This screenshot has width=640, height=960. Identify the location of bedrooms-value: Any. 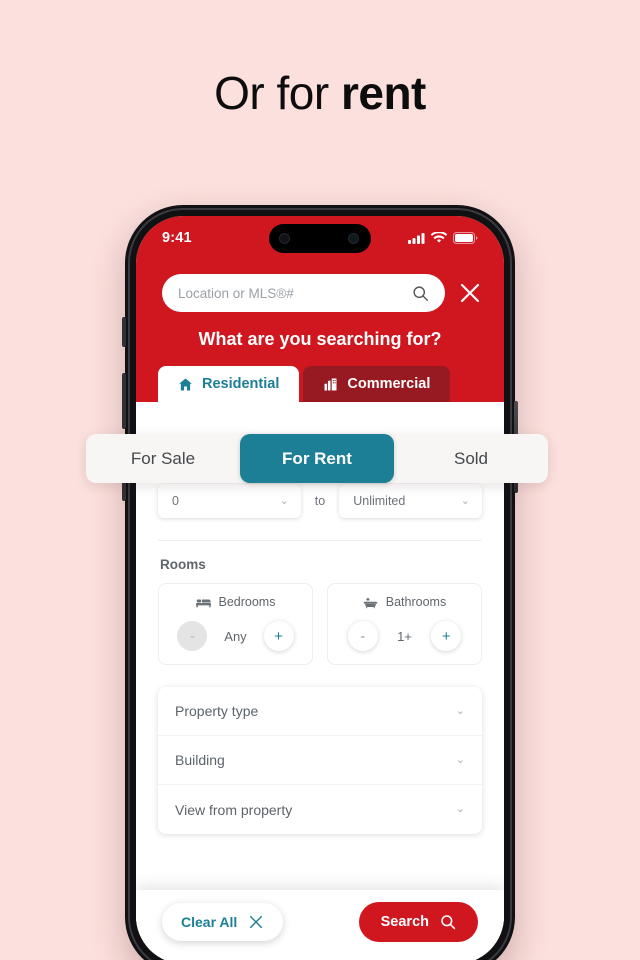
(235, 636).